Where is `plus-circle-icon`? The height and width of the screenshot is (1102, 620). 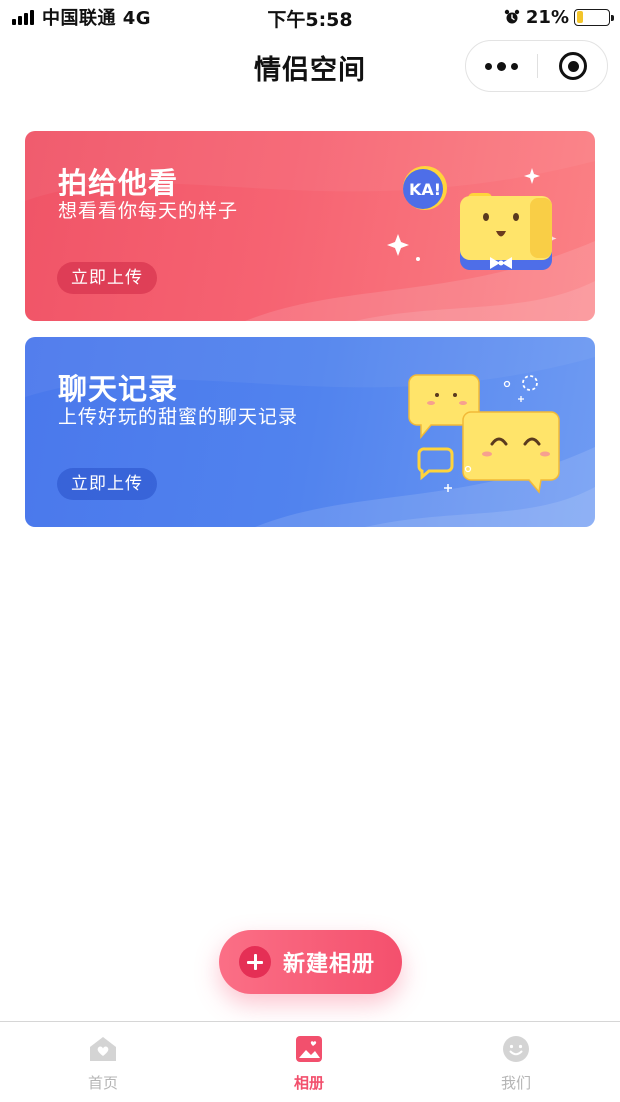
plus-circle-icon is located at coordinates (255, 962).